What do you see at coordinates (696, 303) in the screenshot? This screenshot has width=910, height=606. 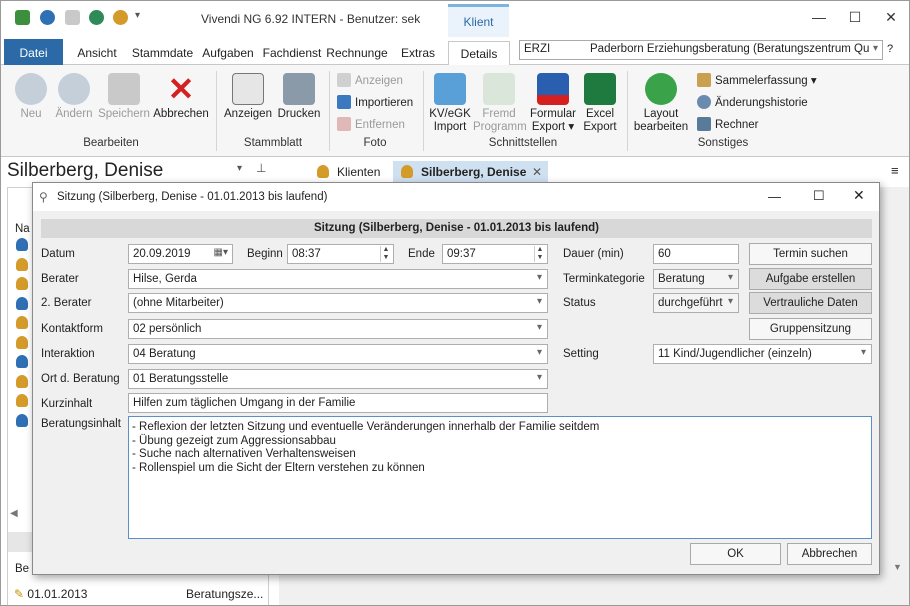 I see `status-select: durchgeführt` at bounding box center [696, 303].